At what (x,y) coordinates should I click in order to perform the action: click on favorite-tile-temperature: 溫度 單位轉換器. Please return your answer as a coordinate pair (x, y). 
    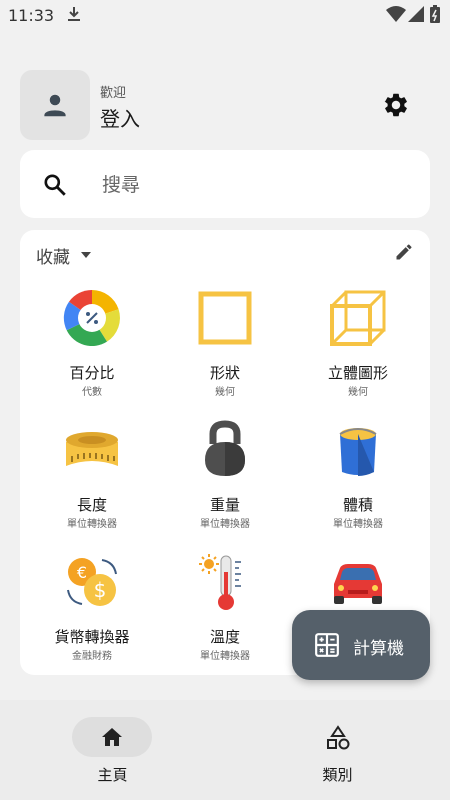
    Looking at the image, I should click on (225, 612).